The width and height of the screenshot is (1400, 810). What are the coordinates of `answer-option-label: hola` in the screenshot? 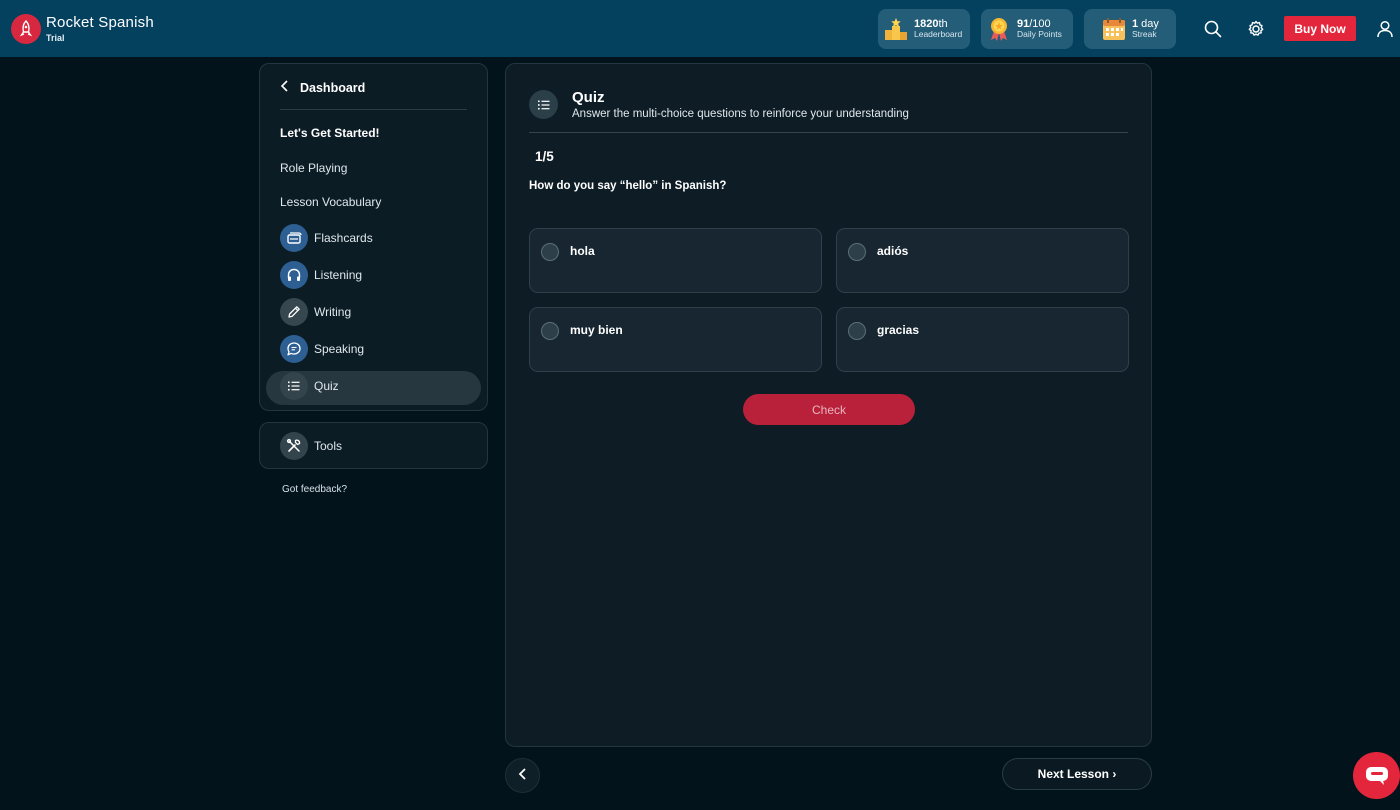 It's located at (582, 251).